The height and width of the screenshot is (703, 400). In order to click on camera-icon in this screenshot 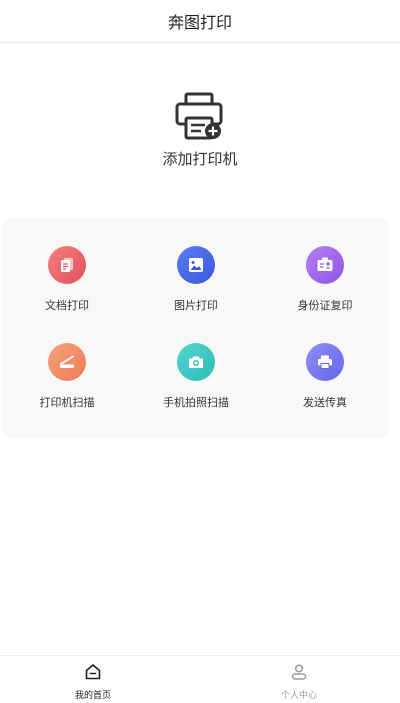, I will do `click(196, 362)`.